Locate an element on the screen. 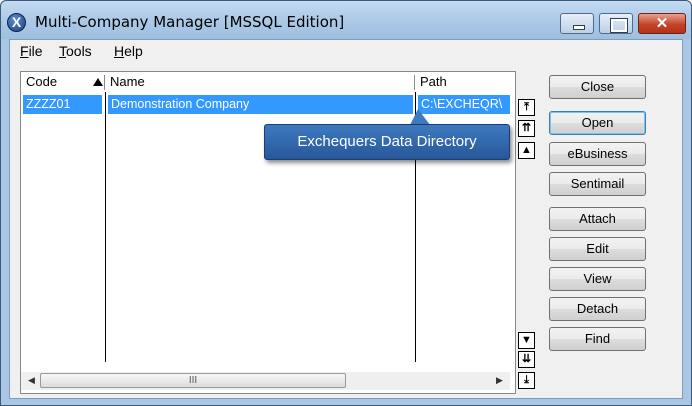  view-button: View is located at coordinates (597, 279).